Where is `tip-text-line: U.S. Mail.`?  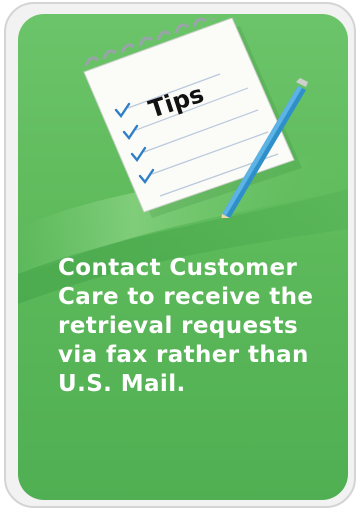
tip-text-line: U.S. Mail. is located at coordinates (122, 384).